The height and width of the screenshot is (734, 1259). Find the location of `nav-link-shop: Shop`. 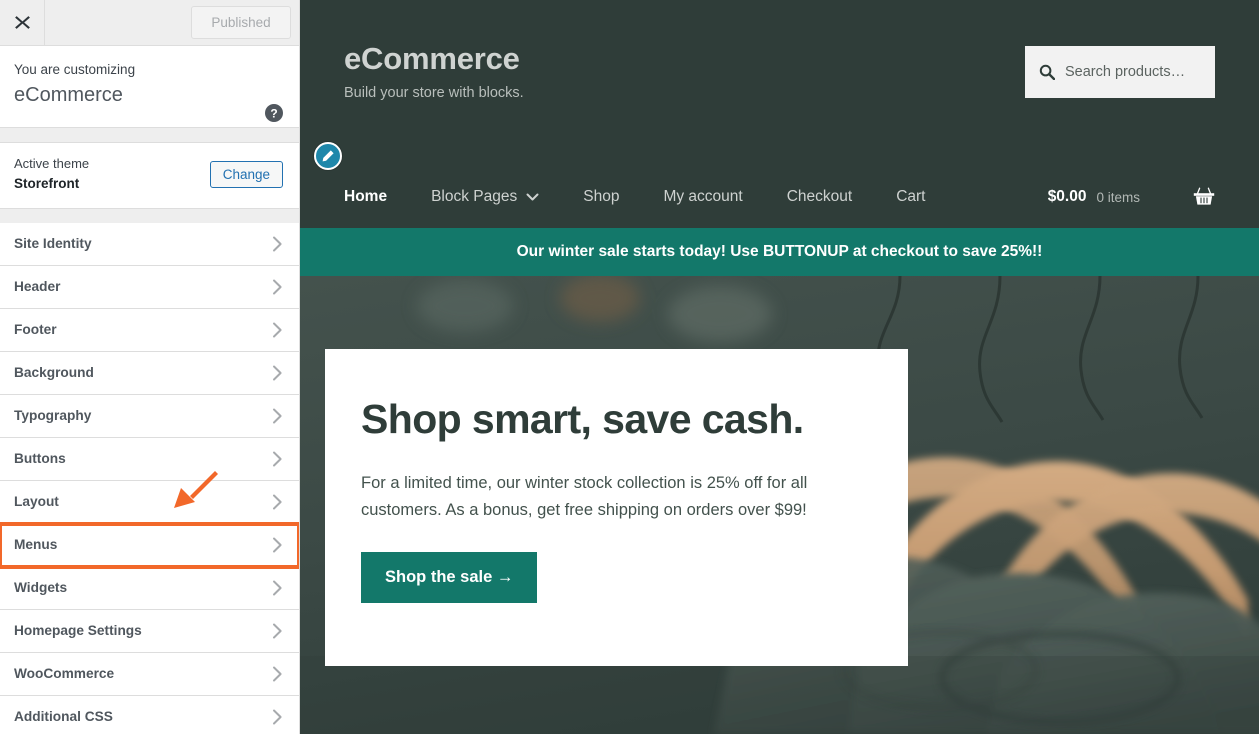

nav-link-shop: Shop is located at coordinates (601, 197).